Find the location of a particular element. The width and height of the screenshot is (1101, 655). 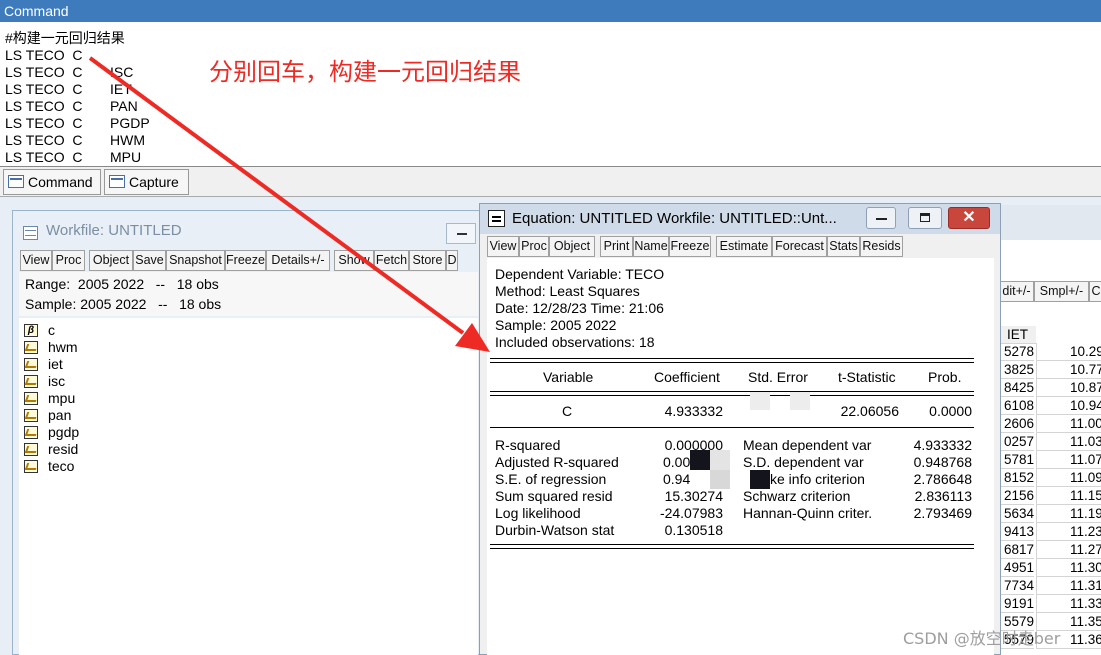

tbl-column-header: IET is located at coordinates (1017, 335).